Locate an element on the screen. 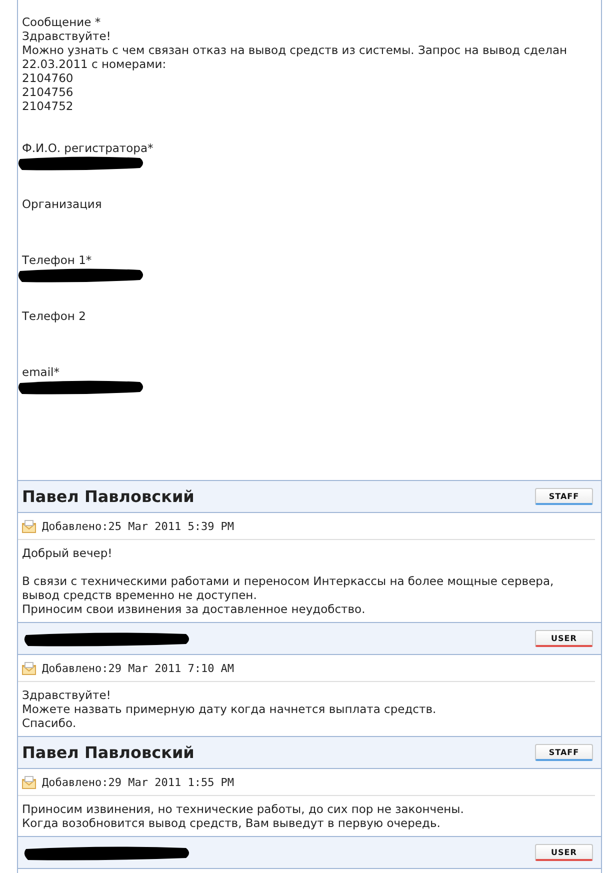 The width and height of the screenshot is (608, 873). post-date: Добавлено:29 Mar 2011 1:55 PM is located at coordinates (138, 782).